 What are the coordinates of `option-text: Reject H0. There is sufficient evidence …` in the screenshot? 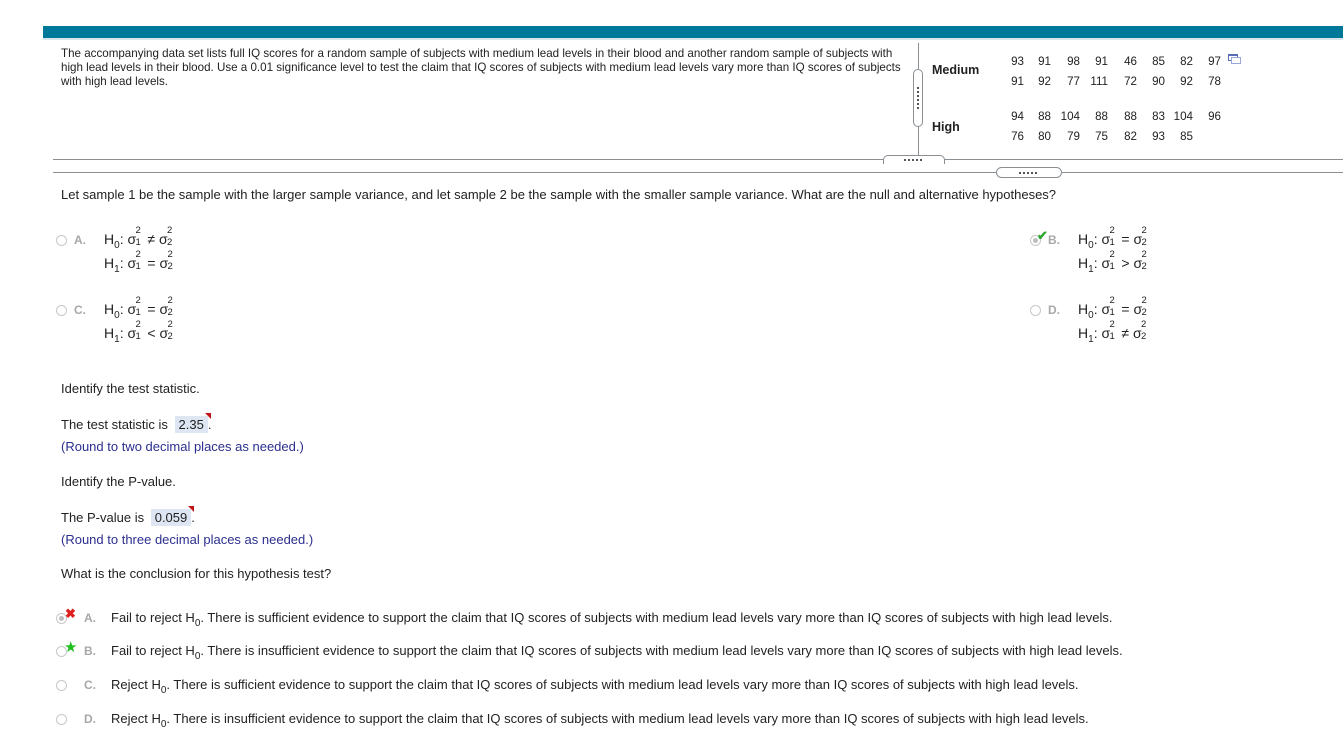 It's located at (595, 686).